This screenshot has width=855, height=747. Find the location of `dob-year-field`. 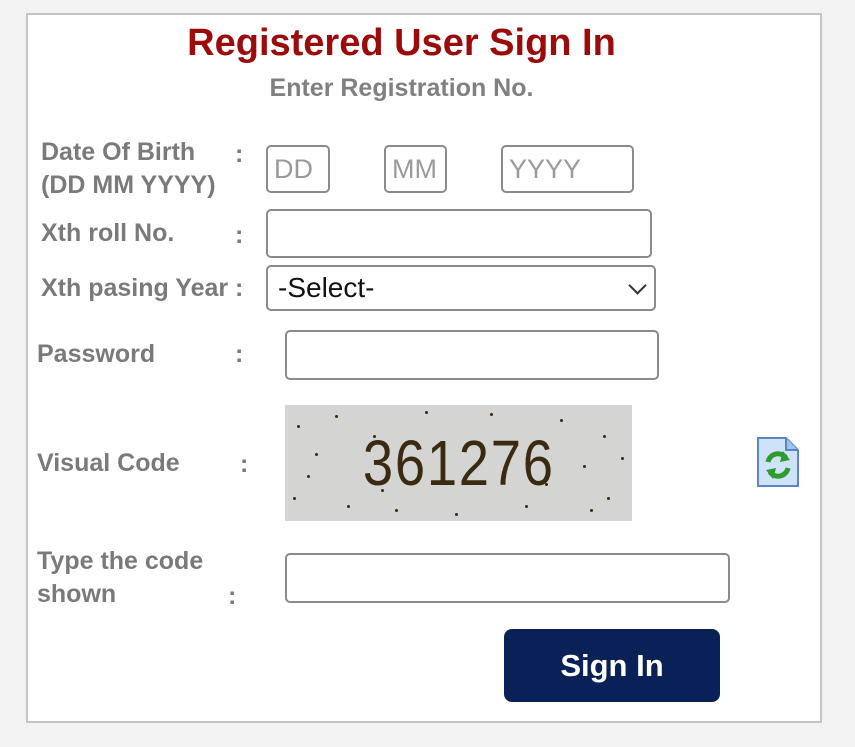

dob-year-field is located at coordinates (567, 169).